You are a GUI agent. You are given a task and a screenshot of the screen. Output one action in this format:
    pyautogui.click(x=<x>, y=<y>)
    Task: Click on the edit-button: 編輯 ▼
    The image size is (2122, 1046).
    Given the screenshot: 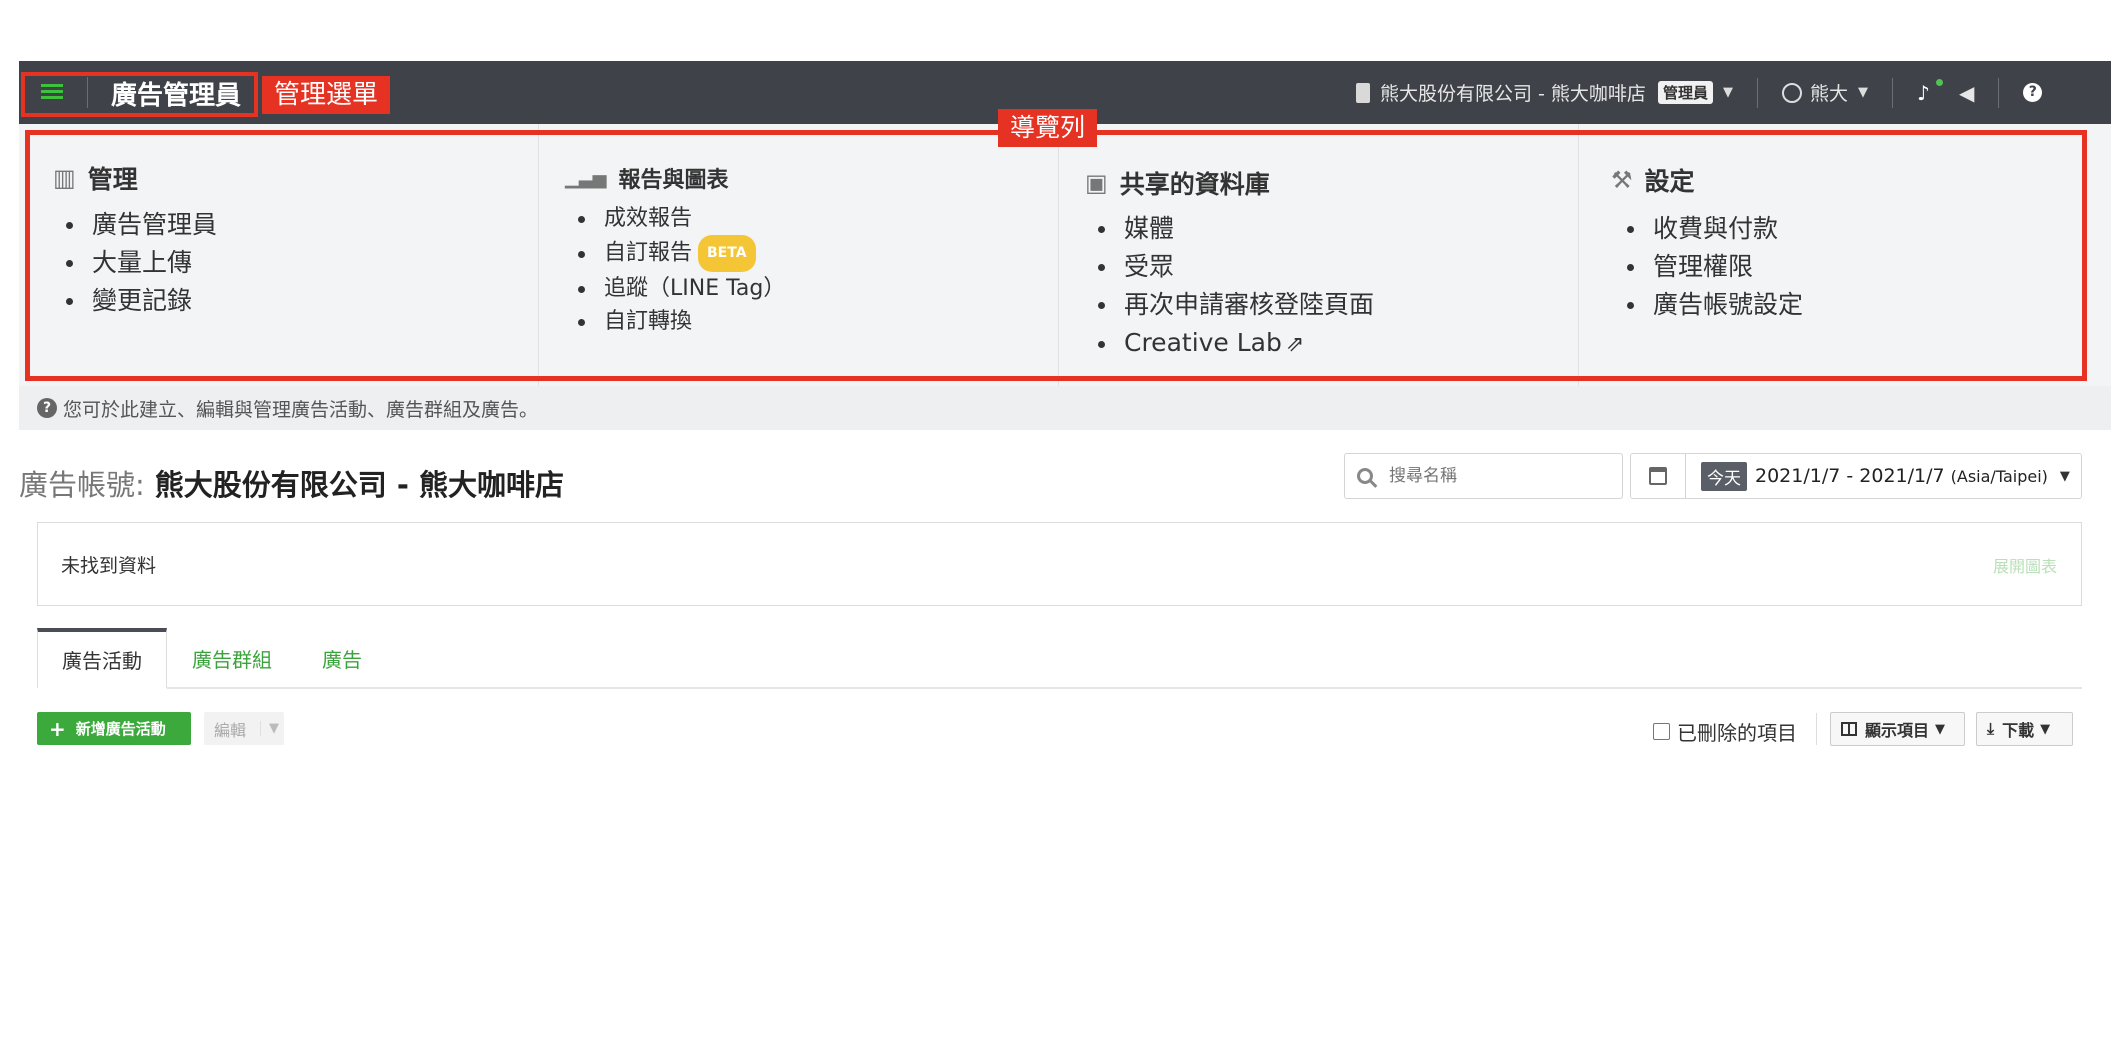 What is the action you would take?
    pyautogui.click(x=244, y=728)
    